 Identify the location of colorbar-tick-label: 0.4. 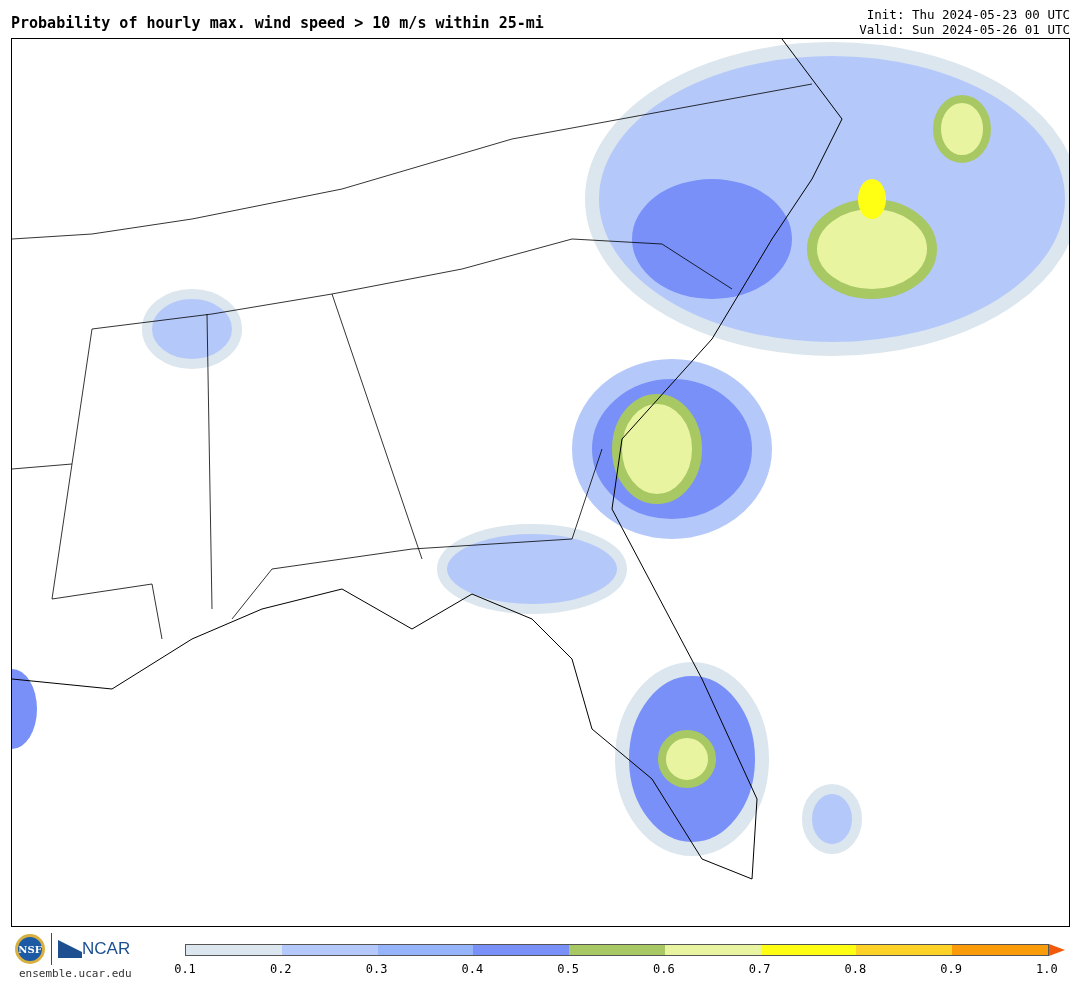
(472, 969).